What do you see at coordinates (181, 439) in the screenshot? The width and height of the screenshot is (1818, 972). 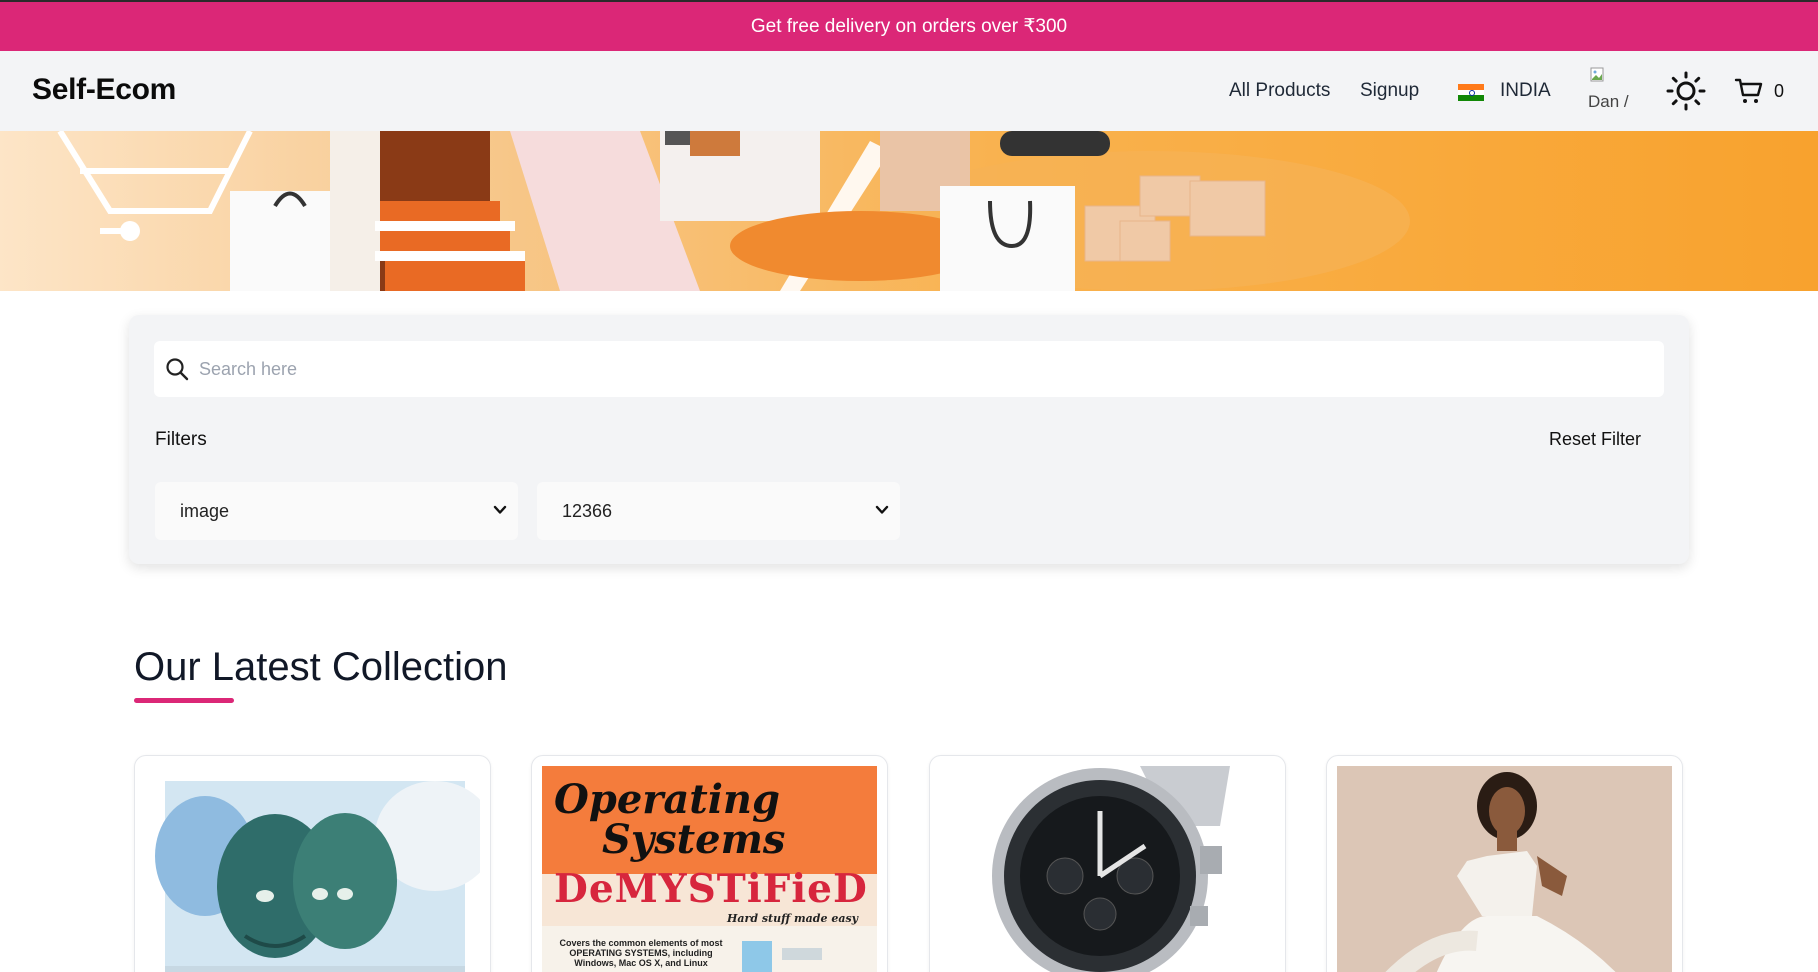 I see `filters-heading: Filters` at bounding box center [181, 439].